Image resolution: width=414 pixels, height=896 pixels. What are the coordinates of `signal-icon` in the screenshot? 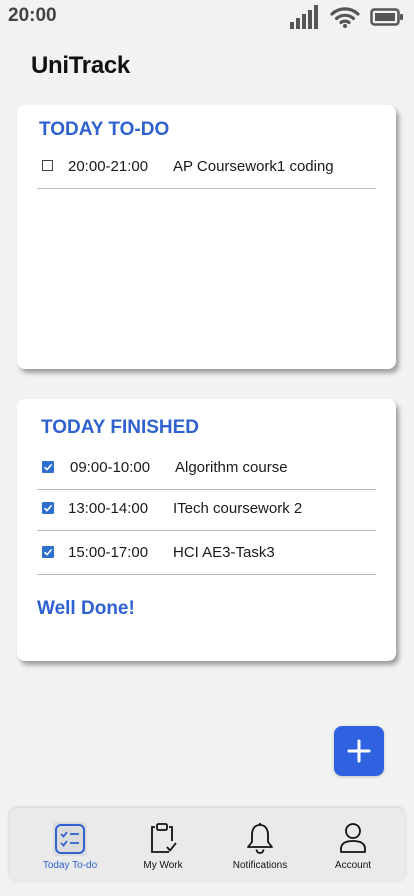 It's located at (305, 17).